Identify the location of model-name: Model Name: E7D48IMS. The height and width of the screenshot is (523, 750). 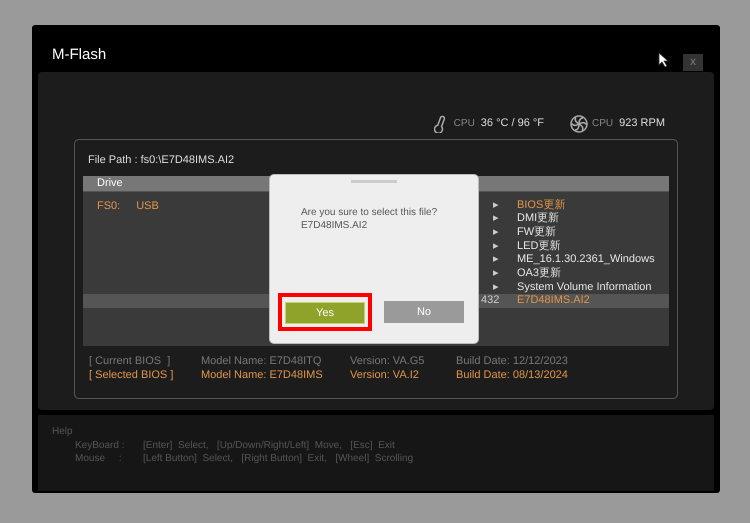
(262, 375).